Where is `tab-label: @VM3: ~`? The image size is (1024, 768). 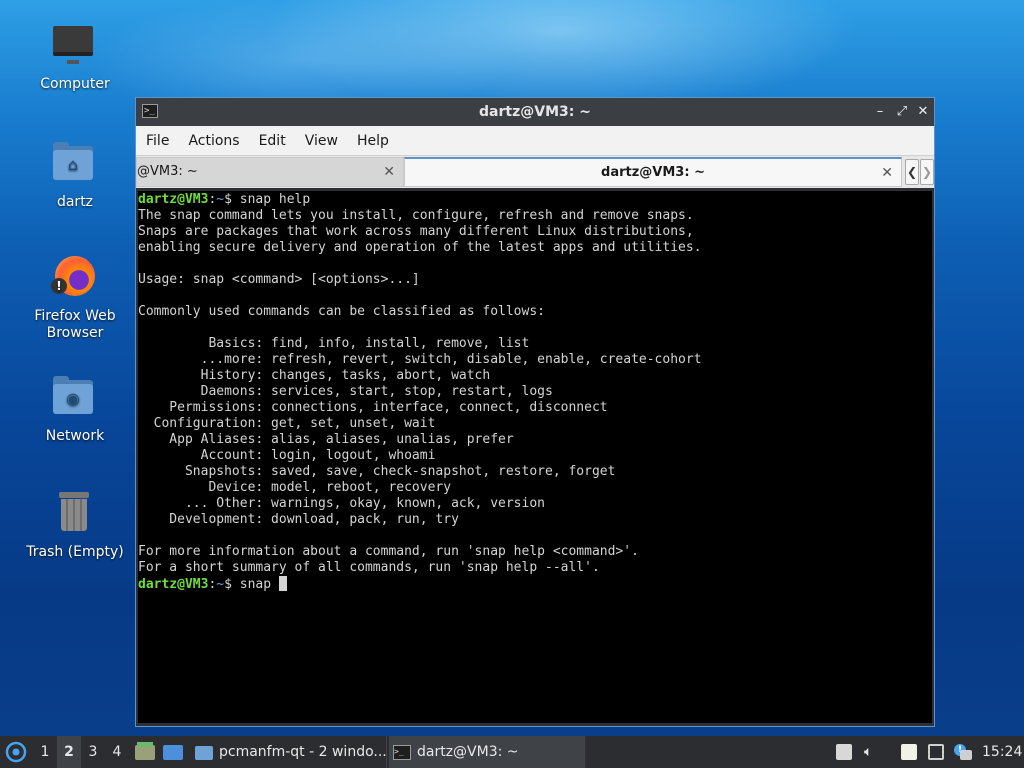
tab-label: @VM3: ~ is located at coordinates (167, 171).